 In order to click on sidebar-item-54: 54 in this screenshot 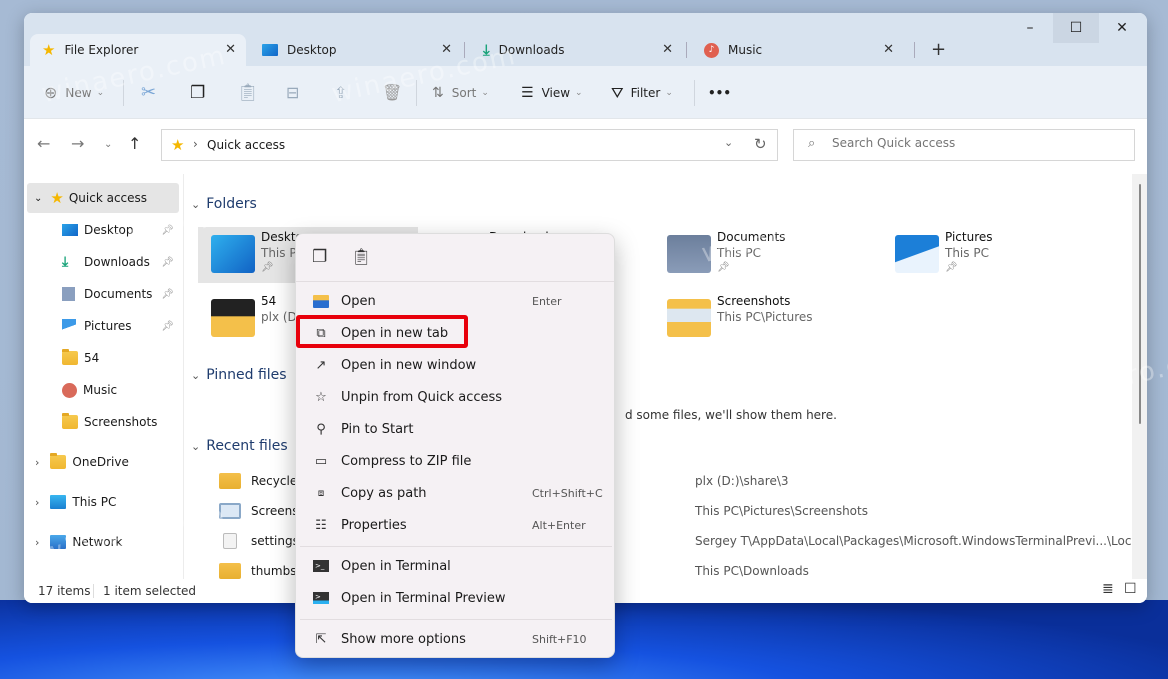, I will do `click(102, 358)`.